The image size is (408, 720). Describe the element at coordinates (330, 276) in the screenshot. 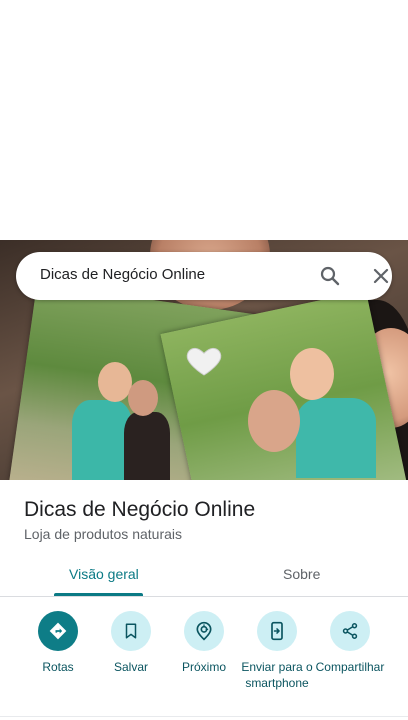

I see `search-icon` at that location.